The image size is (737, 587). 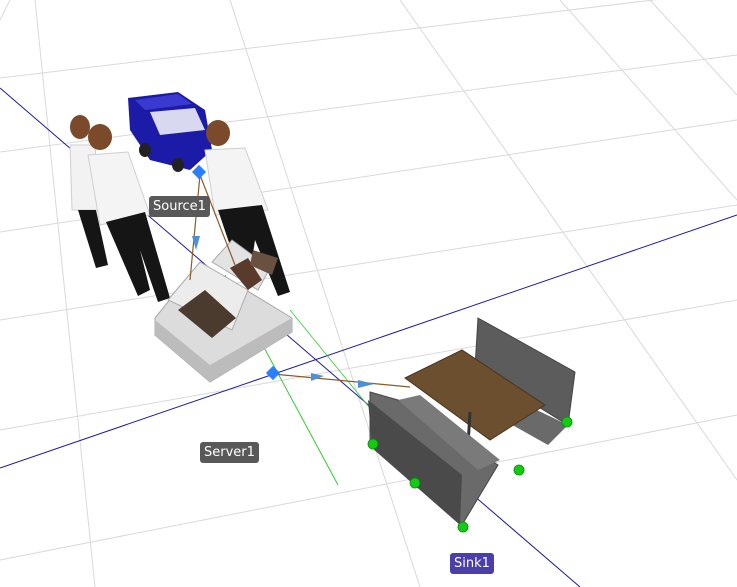 I want to click on dining-booth-model, so click(x=472, y=421).